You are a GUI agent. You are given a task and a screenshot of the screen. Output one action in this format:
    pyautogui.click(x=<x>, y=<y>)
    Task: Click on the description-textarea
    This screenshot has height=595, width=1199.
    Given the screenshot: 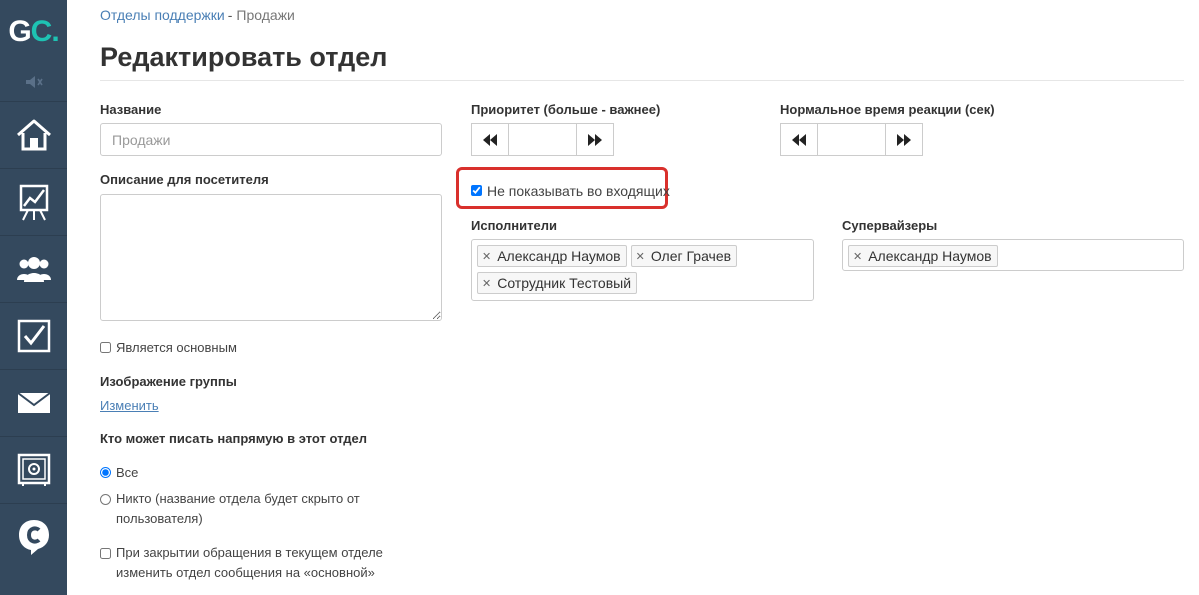 What is the action you would take?
    pyautogui.click(x=271, y=257)
    